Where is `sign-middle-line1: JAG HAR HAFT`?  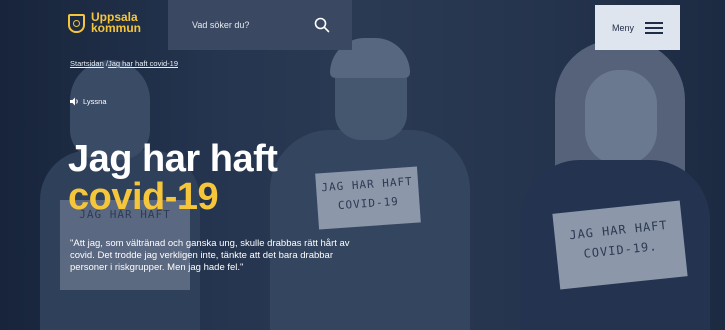
sign-middle-line1: JAG HAR HAFT is located at coordinates (367, 184).